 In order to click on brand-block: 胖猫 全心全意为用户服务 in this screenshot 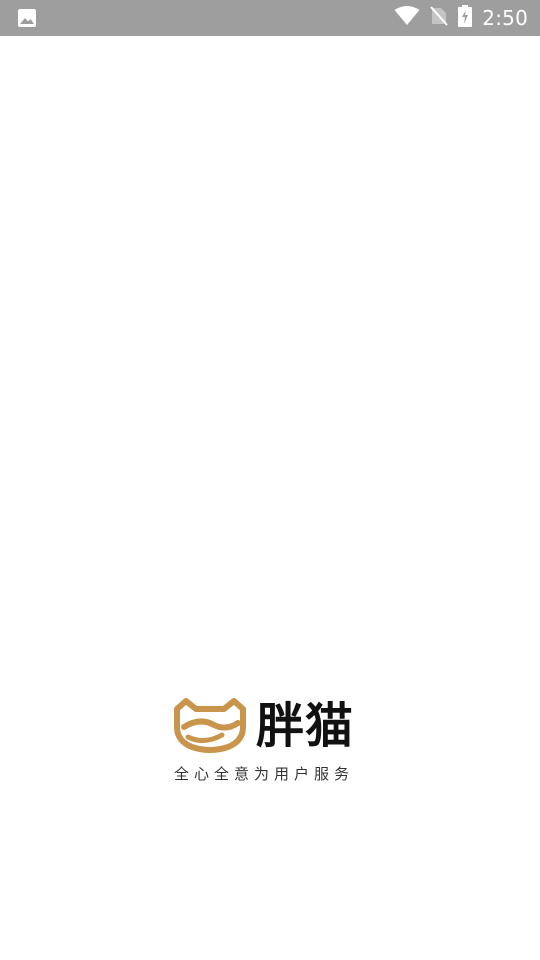, I will do `click(270, 742)`.